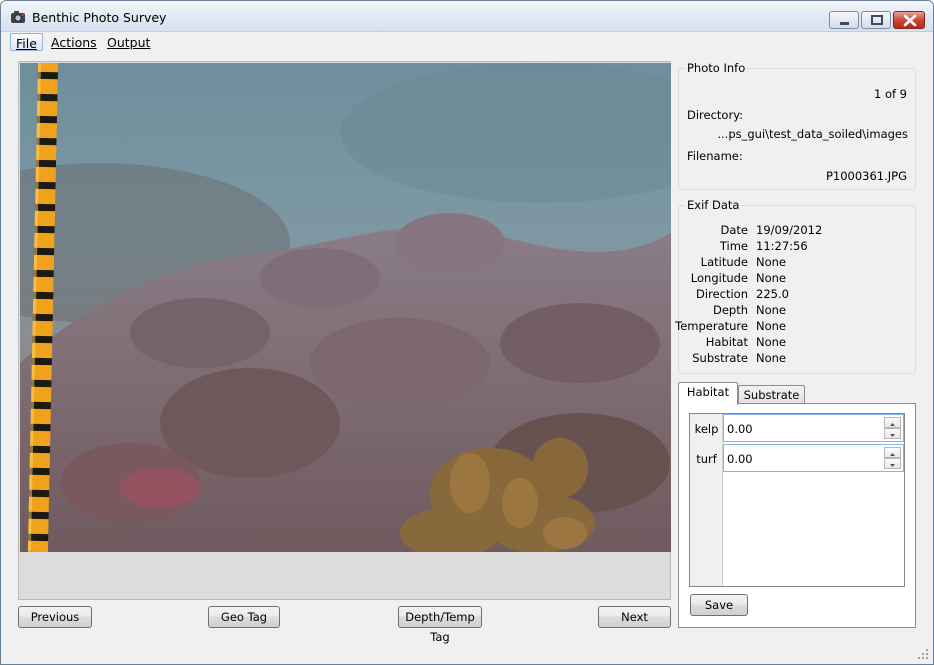 This screenshot has width=934, height=665. I want to click on row-label-turf: turf, so click(706, 459).